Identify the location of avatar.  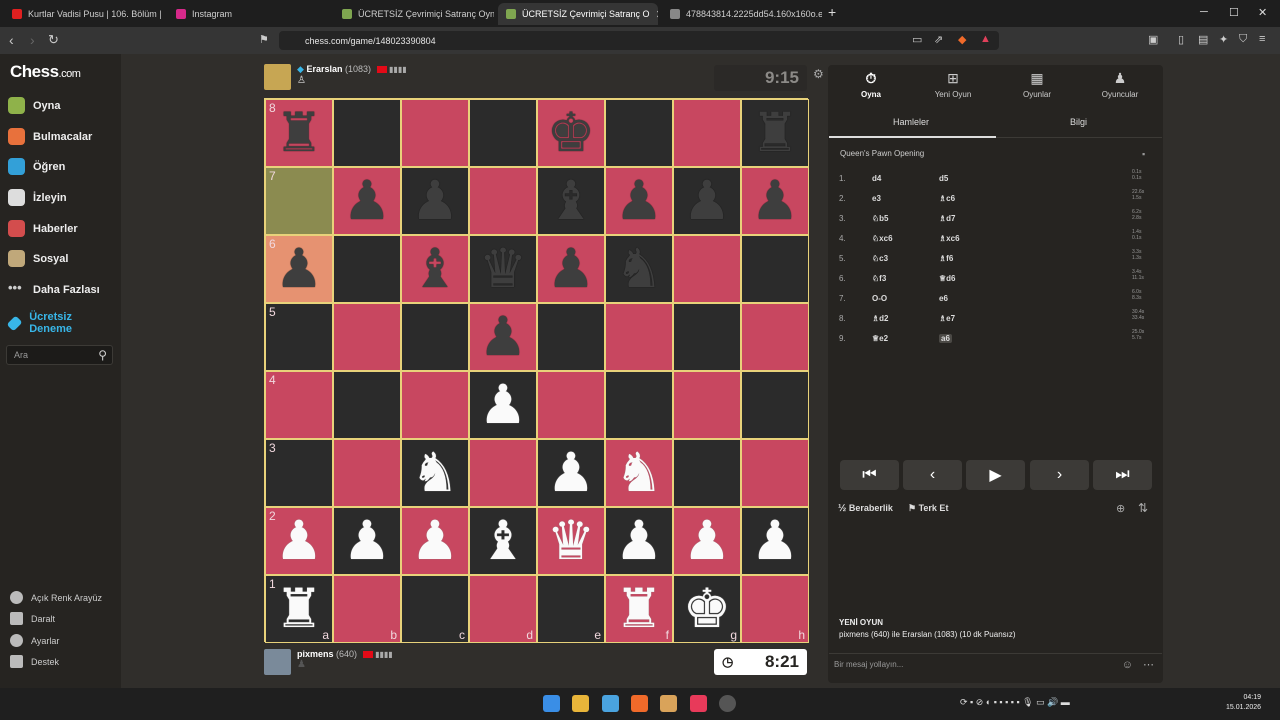
(277, 662).